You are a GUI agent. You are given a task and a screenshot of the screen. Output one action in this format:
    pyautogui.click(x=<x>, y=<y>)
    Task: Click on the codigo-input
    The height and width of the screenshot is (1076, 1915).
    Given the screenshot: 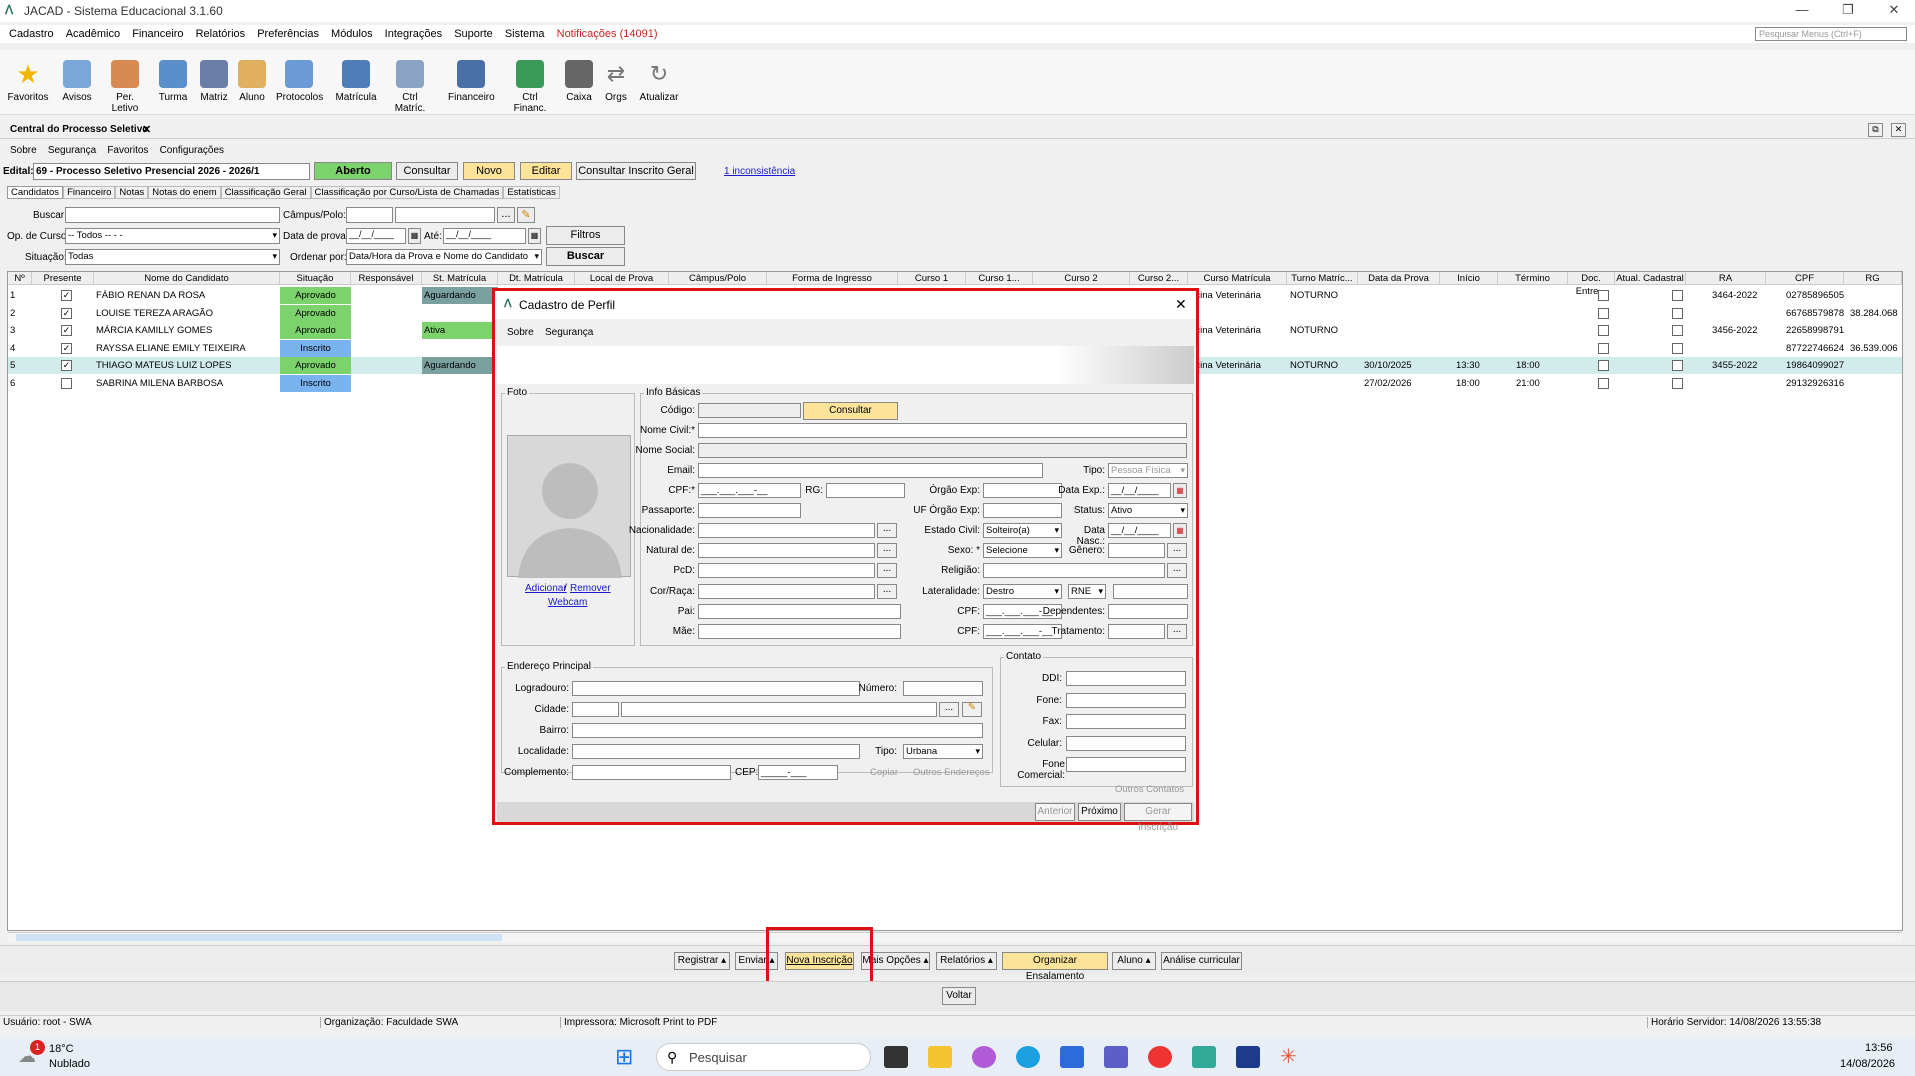 What is the action you would take?
    pyautogui.click(x=749, y=410)
    